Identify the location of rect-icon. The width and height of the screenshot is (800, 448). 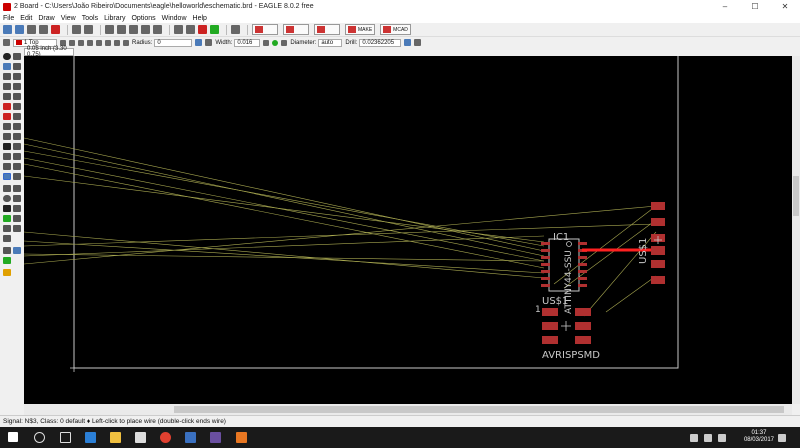
(7, 208).